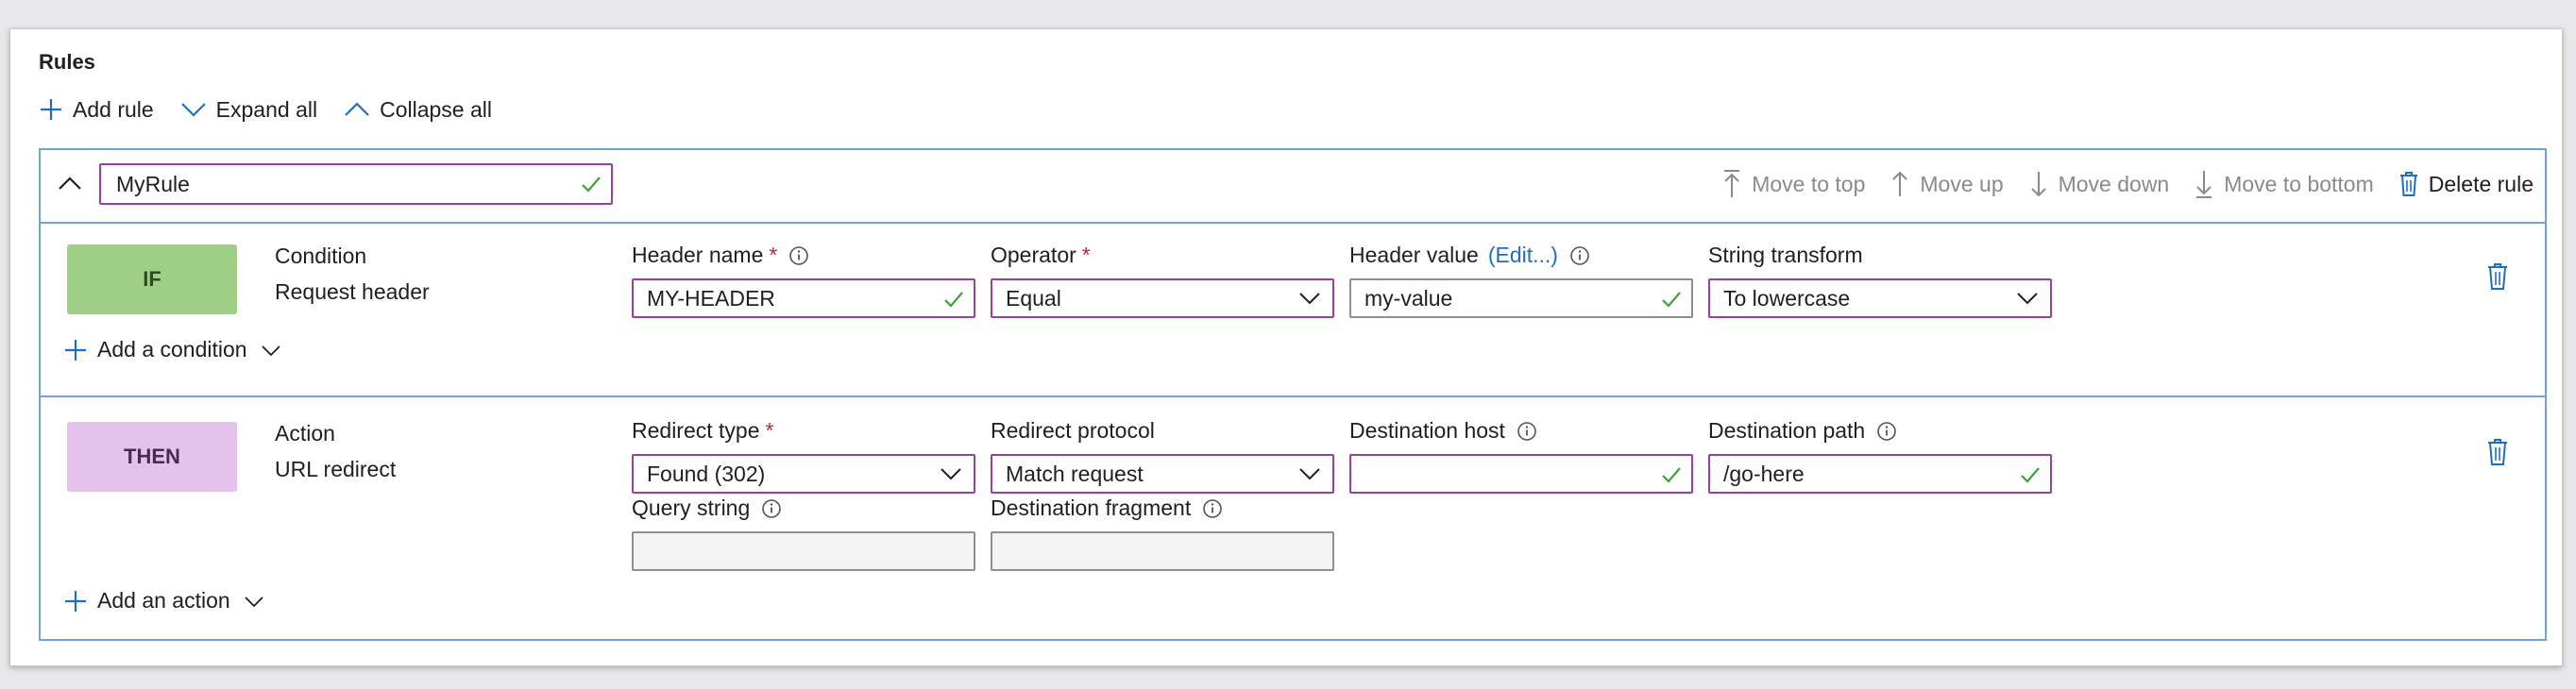 This screenshot has height=689, width=2576. Describe the element at coordinates (70, 183) in the screenshot. I see `collapse-rule-chevron-icon` at that location.